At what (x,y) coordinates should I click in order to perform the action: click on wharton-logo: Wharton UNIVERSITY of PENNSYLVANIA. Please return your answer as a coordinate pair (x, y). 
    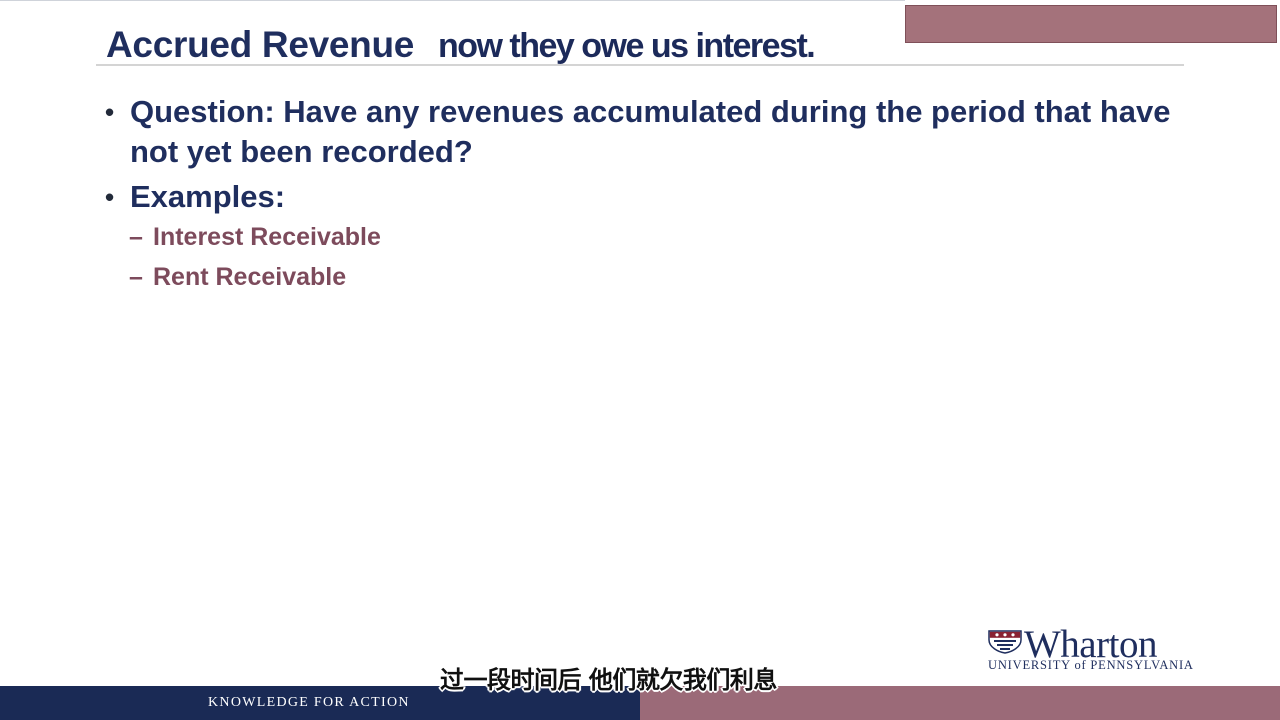
    Looking at the image, I should click on (1091, 647).